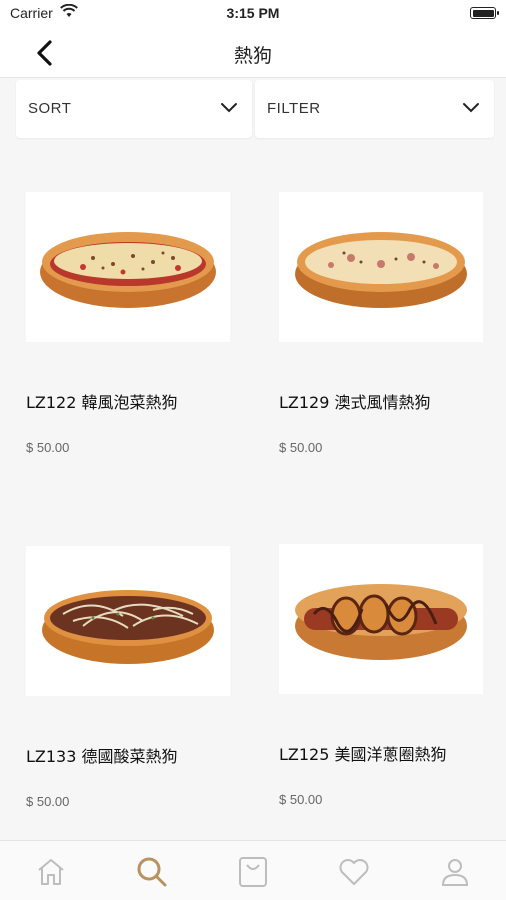 The height and width of the screenshot is (900, 506). What do you see at coordinates (455, 872) in the screenshot?
I see `profile-icon` at bounding box center [455, 872].